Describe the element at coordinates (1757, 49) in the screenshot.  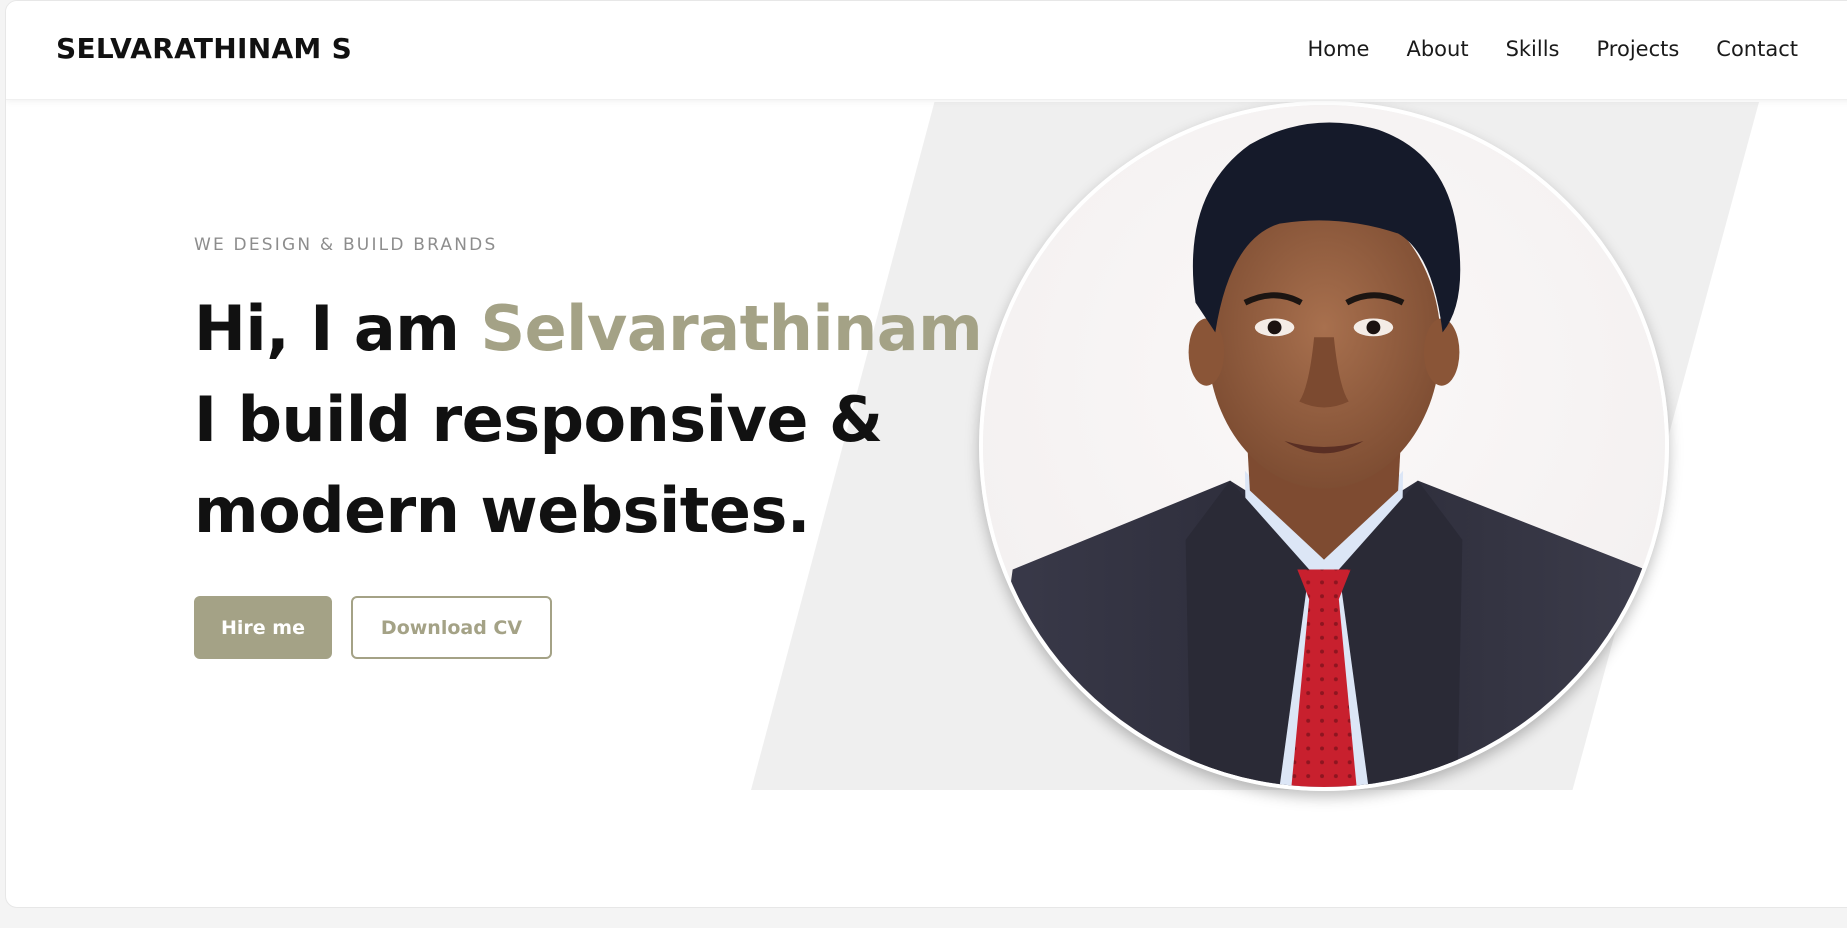
I see `nav-link-contact: Contact` at that location.